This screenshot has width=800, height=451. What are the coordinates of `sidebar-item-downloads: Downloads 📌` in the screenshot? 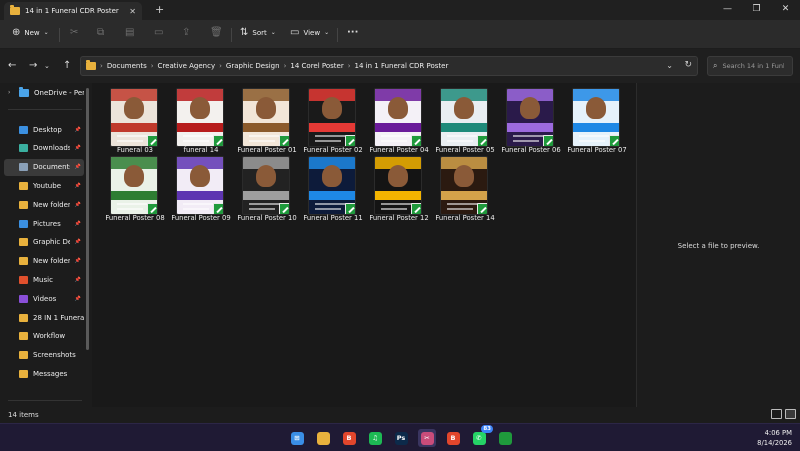 It's located at (44, 148).